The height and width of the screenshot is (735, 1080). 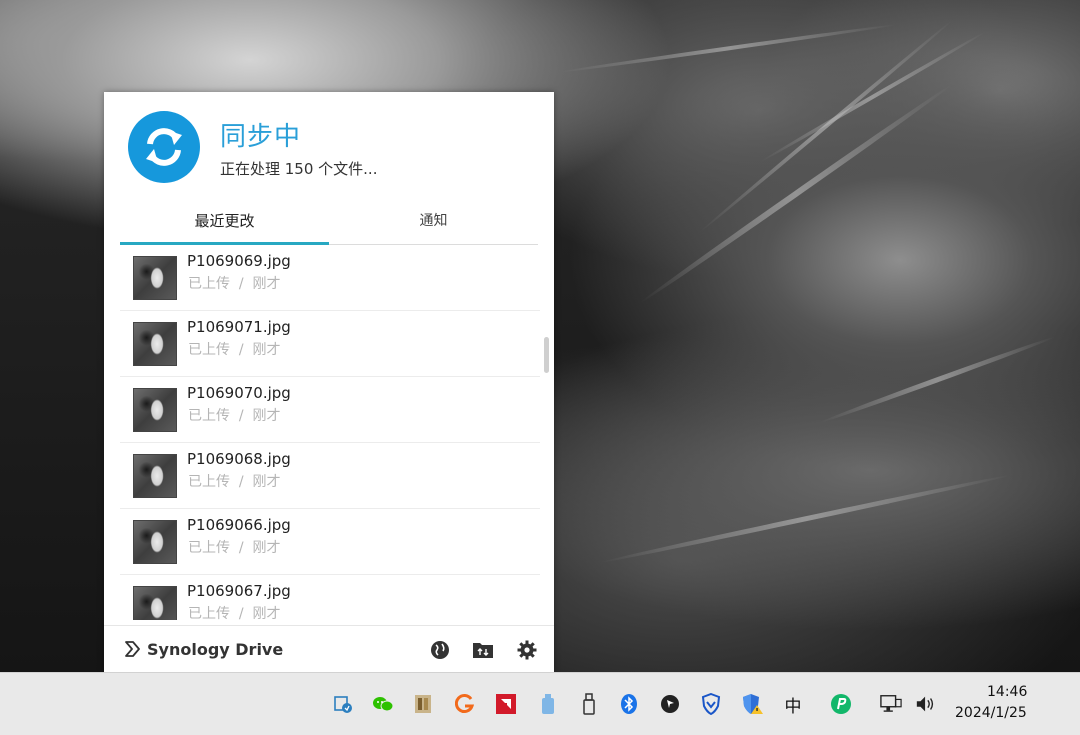 I want to click on usb-drive-icon, so click(x=589, y=704).